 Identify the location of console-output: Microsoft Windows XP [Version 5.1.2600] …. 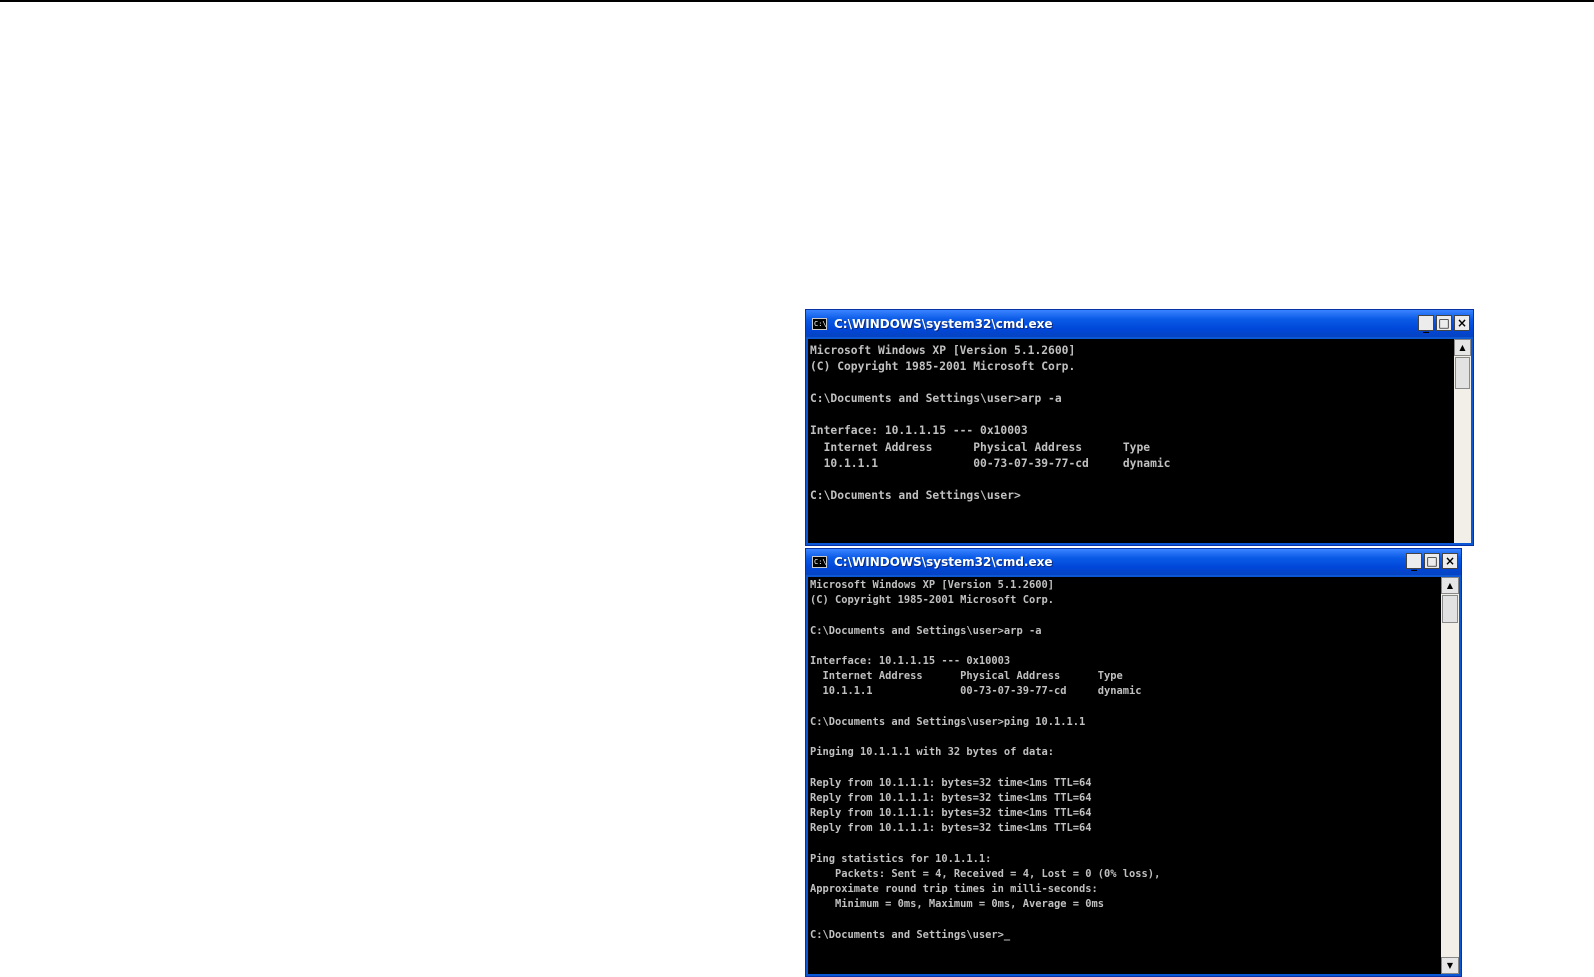
(1131, 441).